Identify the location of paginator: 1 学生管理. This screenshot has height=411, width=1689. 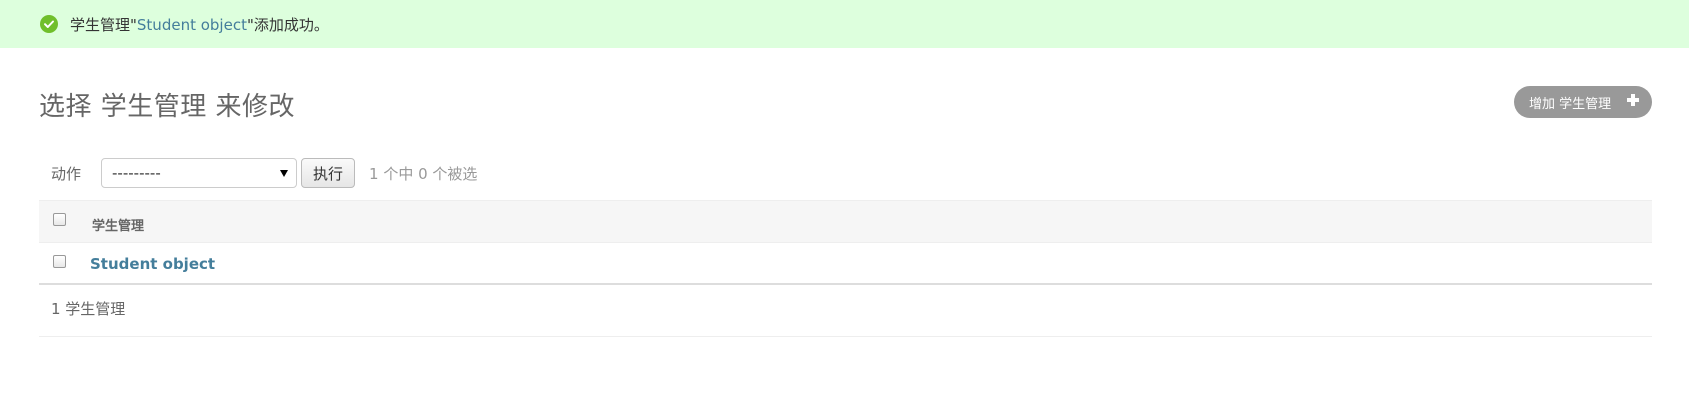
(845, 311).